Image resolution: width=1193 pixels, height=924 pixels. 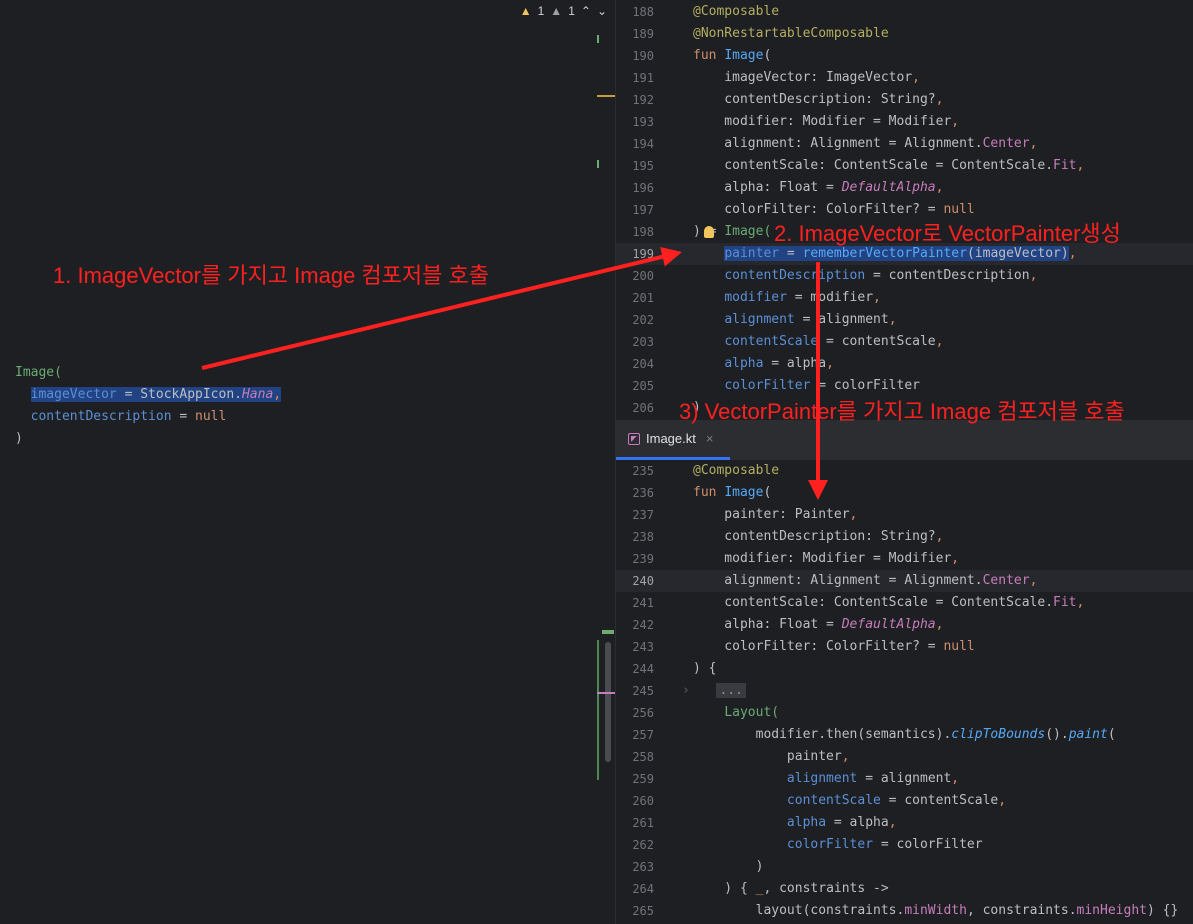 I want to click on close-icon: ×, so click(x=710, y=438).